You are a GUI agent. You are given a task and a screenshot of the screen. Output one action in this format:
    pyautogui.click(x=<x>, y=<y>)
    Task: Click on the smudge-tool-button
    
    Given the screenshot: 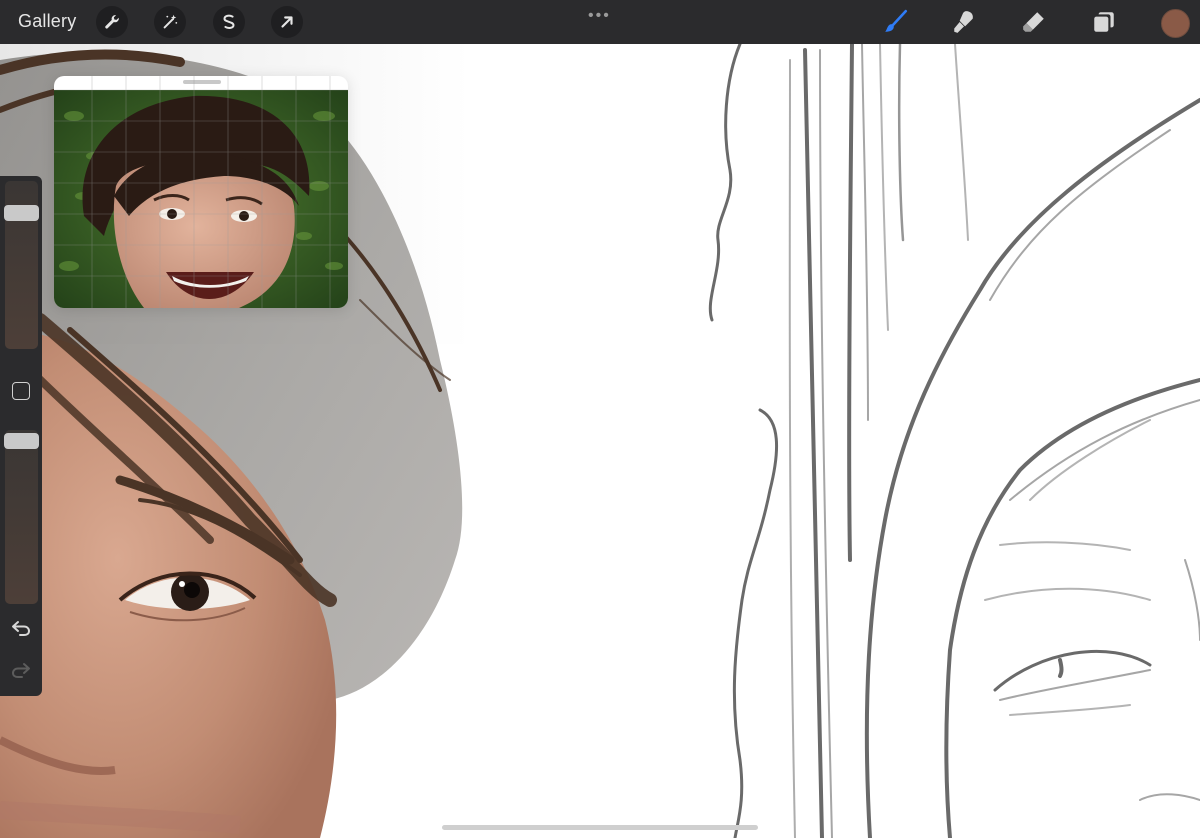 What is the action you would take?
    pyautogui.click(x=964, y=22)
    